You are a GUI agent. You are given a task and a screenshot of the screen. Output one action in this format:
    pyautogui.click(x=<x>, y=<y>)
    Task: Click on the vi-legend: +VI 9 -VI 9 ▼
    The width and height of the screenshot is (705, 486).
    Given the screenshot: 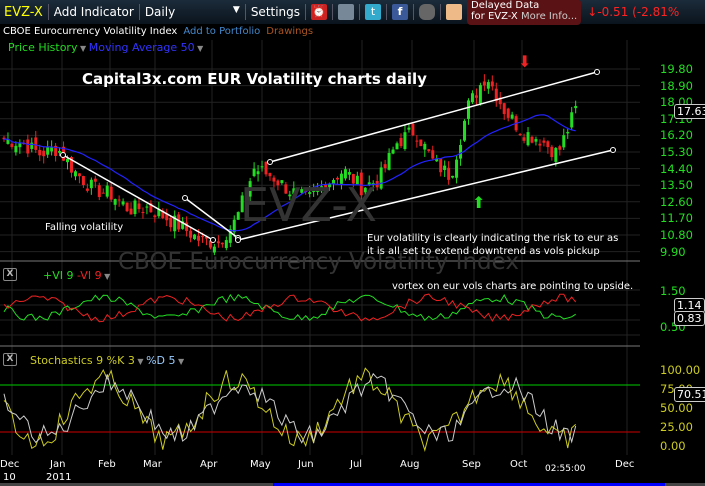 What is the action you would take?
    pyautogui.click(x=76, y=275)
    